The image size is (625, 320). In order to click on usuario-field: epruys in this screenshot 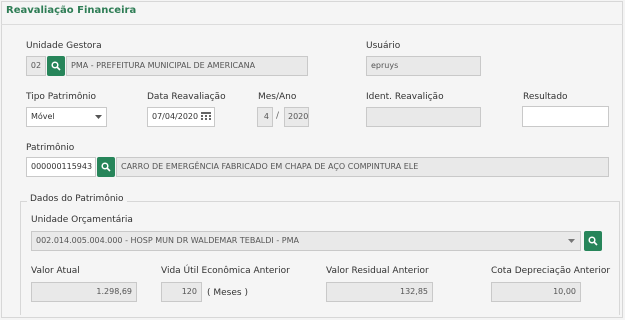, I will do `click(423, 66)`.